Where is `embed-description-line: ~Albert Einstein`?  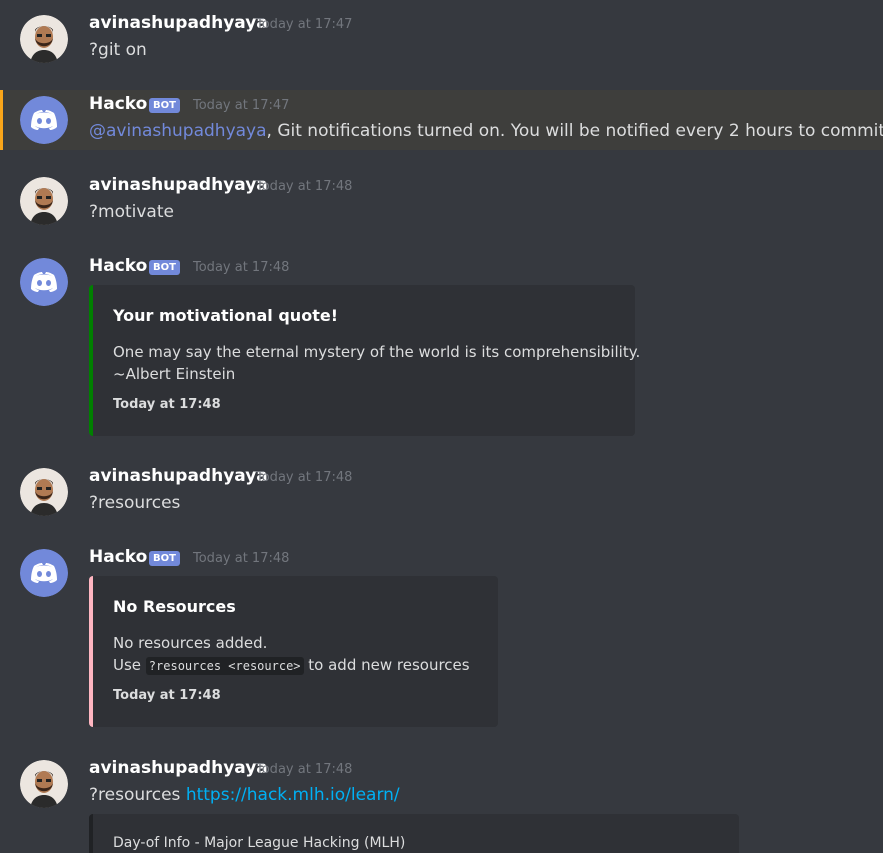
embed-description-line: ~Albert Einstein is located at coordinates (174, 374).